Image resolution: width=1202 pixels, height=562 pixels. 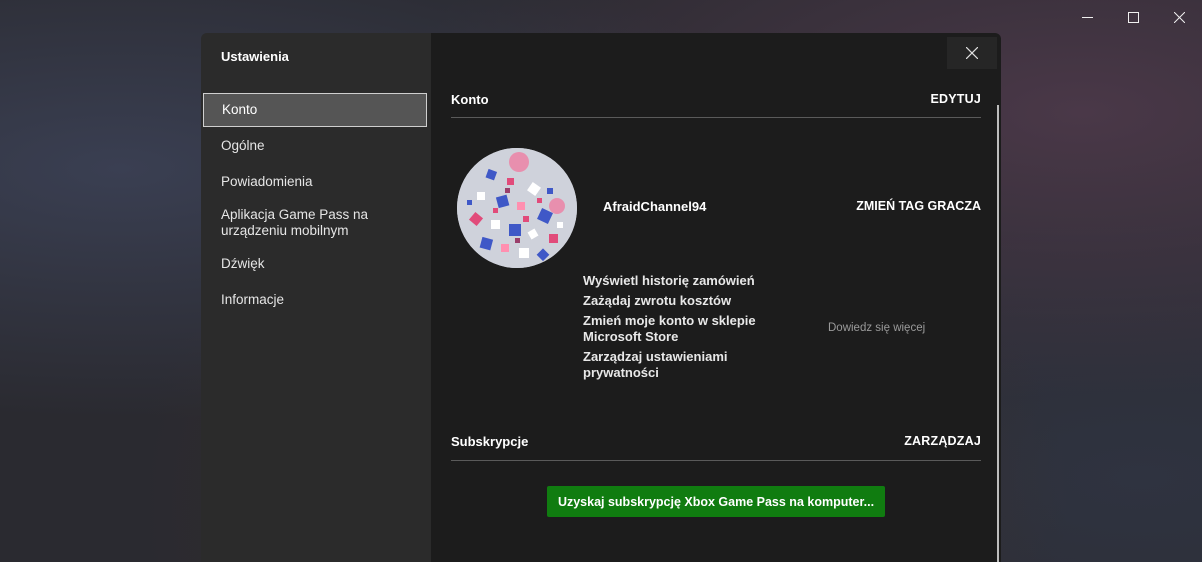 I want to click on minimize-button, so click(x=1087, y=17).